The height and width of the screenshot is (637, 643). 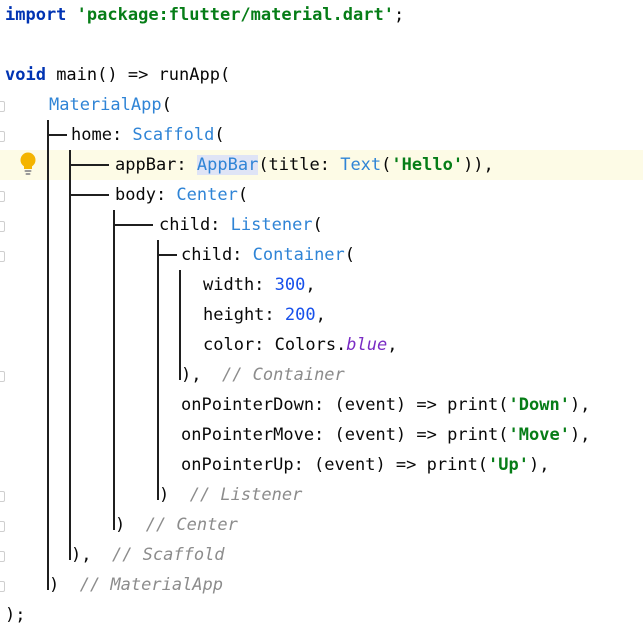 I want to click on lightbulb-icon, so click(x=28, y=164).